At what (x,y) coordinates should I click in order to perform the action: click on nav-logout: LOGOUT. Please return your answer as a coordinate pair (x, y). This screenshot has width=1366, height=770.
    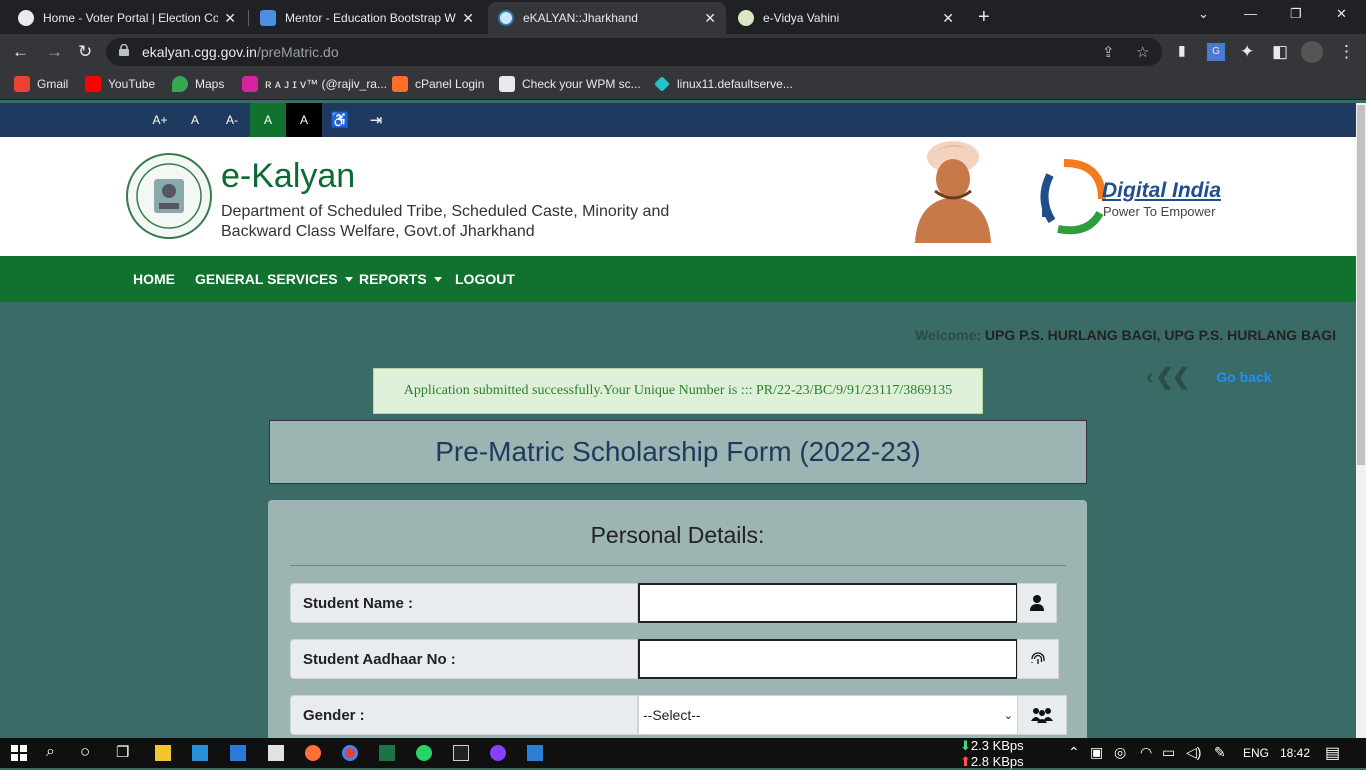
    Looking at the image, I should click on (485, 279).